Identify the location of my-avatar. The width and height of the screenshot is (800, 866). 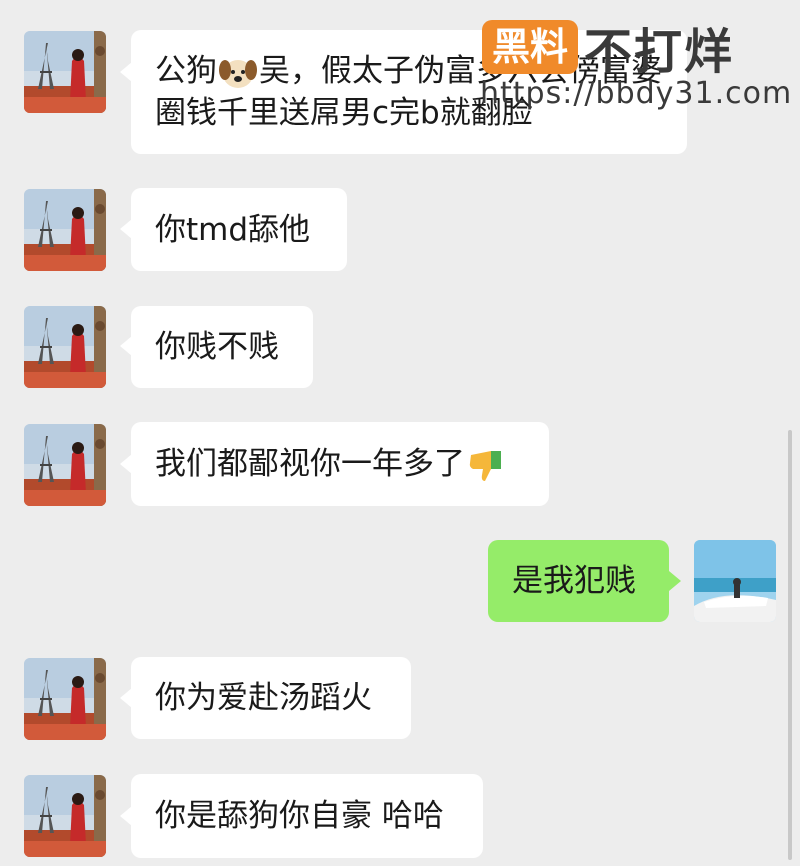
(735, 581).